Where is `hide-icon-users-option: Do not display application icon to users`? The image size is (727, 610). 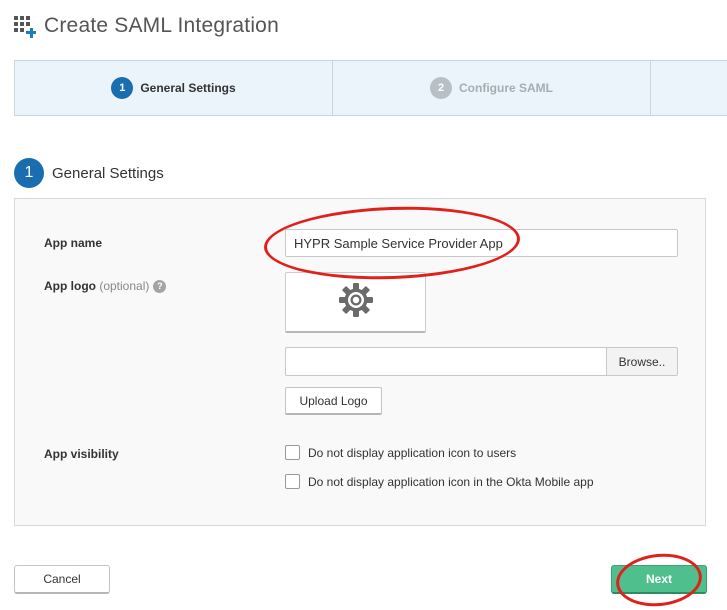 hide-icon-users-option: Do not display application icon to users is located at coordinates (400, 452).